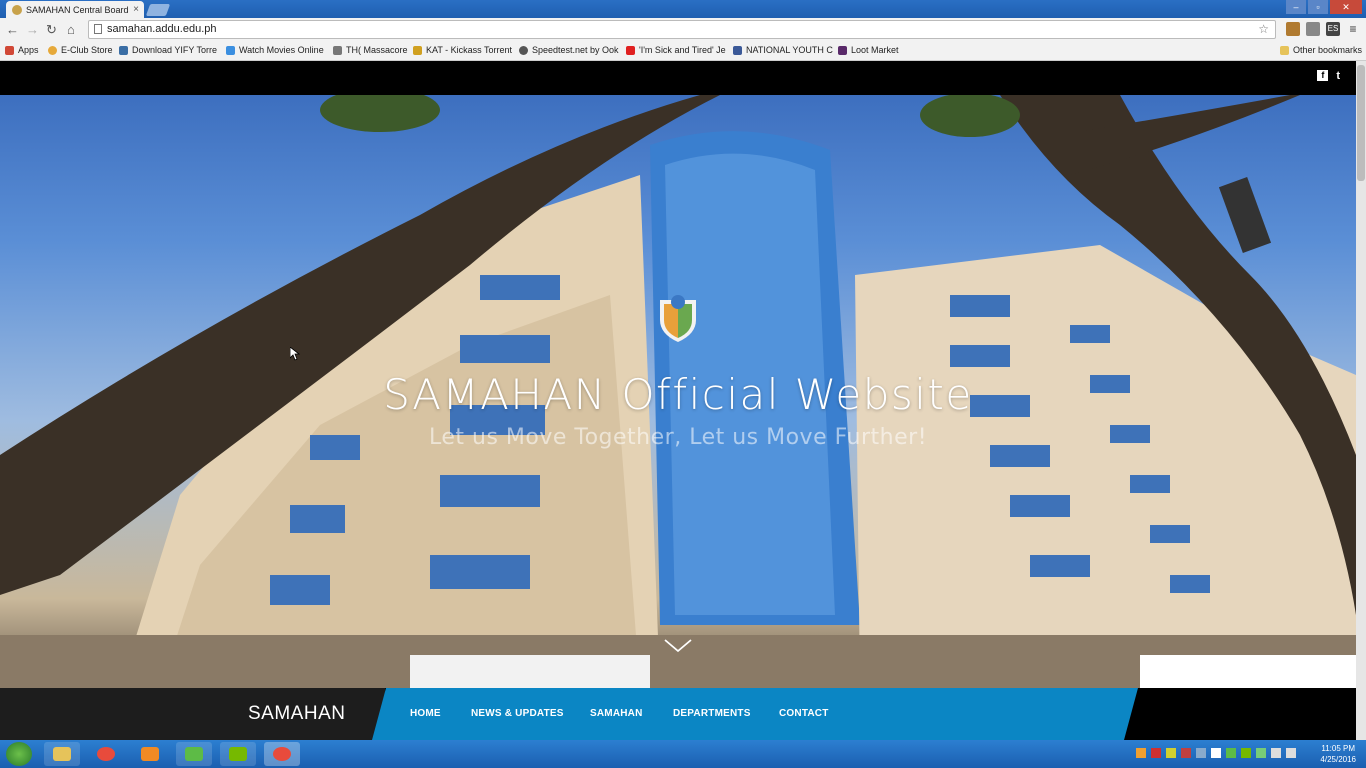 This screenshot has height=768, width=1366. I want to click on browser-tab: SAMAHAN Central Board ×, so click(75, 9).